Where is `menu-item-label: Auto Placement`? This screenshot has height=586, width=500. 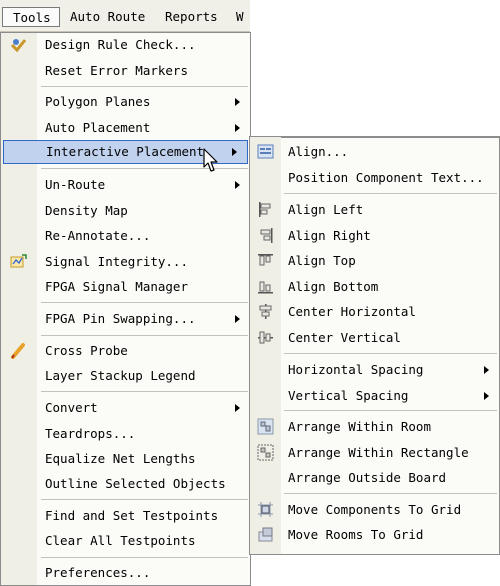 menu-item-label: Auto Placement is located at coordinates (98, 127).